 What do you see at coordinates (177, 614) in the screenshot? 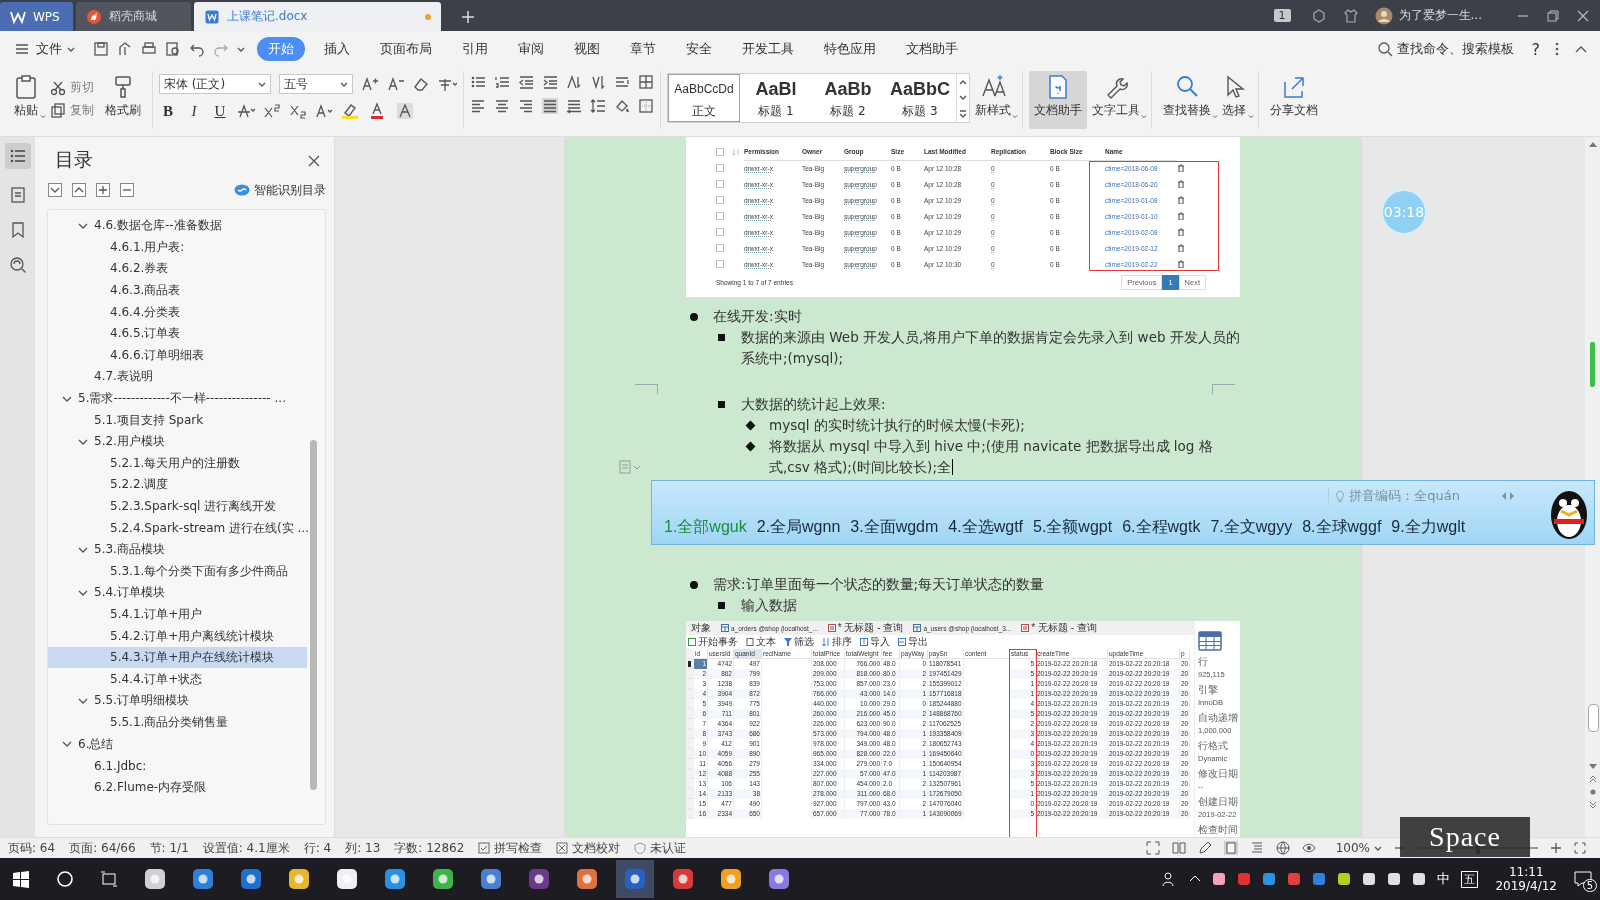
I see `toc-item: 5.4.1.订单+用户` at bounding box center [177, 614].